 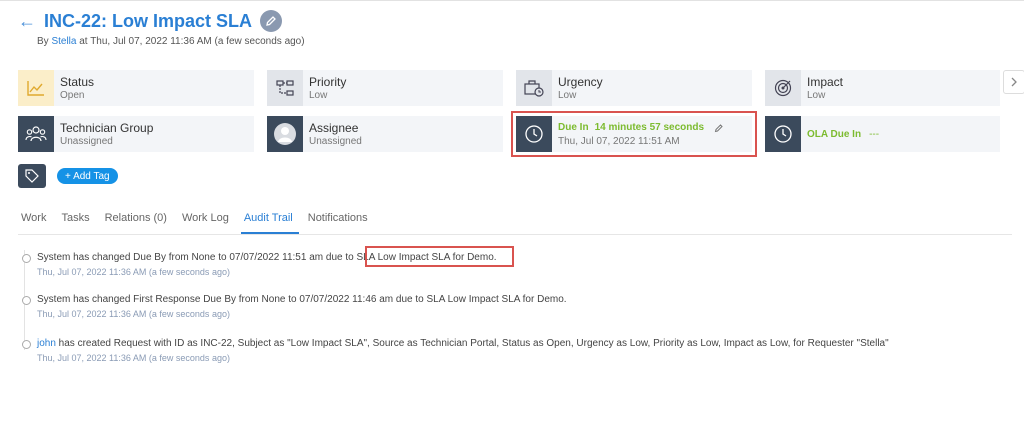 What do you see at coordinates (439, 256) in the screenshot?
I see `highlight-box-sla` at bounding box center [439, 256].